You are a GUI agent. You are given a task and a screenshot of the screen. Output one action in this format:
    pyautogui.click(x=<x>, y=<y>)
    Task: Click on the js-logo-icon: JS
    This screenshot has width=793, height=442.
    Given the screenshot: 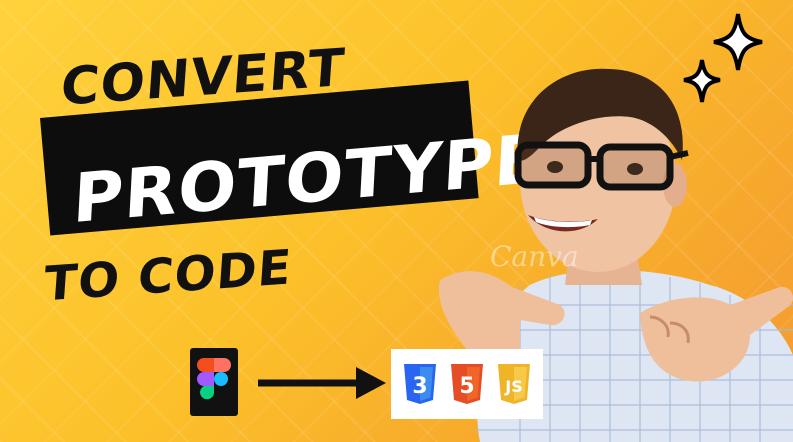 What is the action you would take?
    pyautogui.click(x=513, y=384)
    